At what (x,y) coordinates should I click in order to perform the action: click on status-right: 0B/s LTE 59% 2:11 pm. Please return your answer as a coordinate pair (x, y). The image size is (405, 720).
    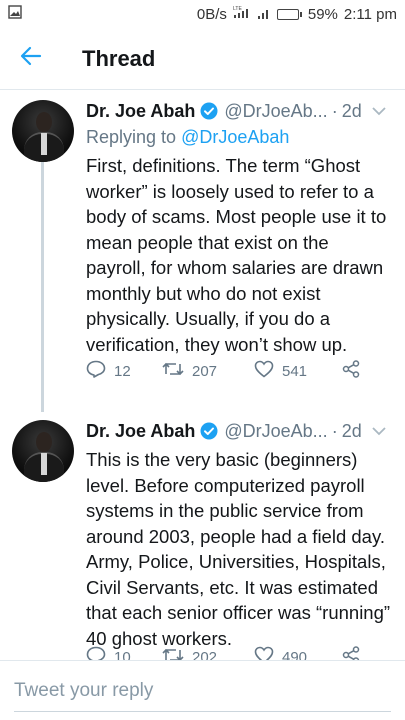
    Looking at the image, I should click on (297, 14).